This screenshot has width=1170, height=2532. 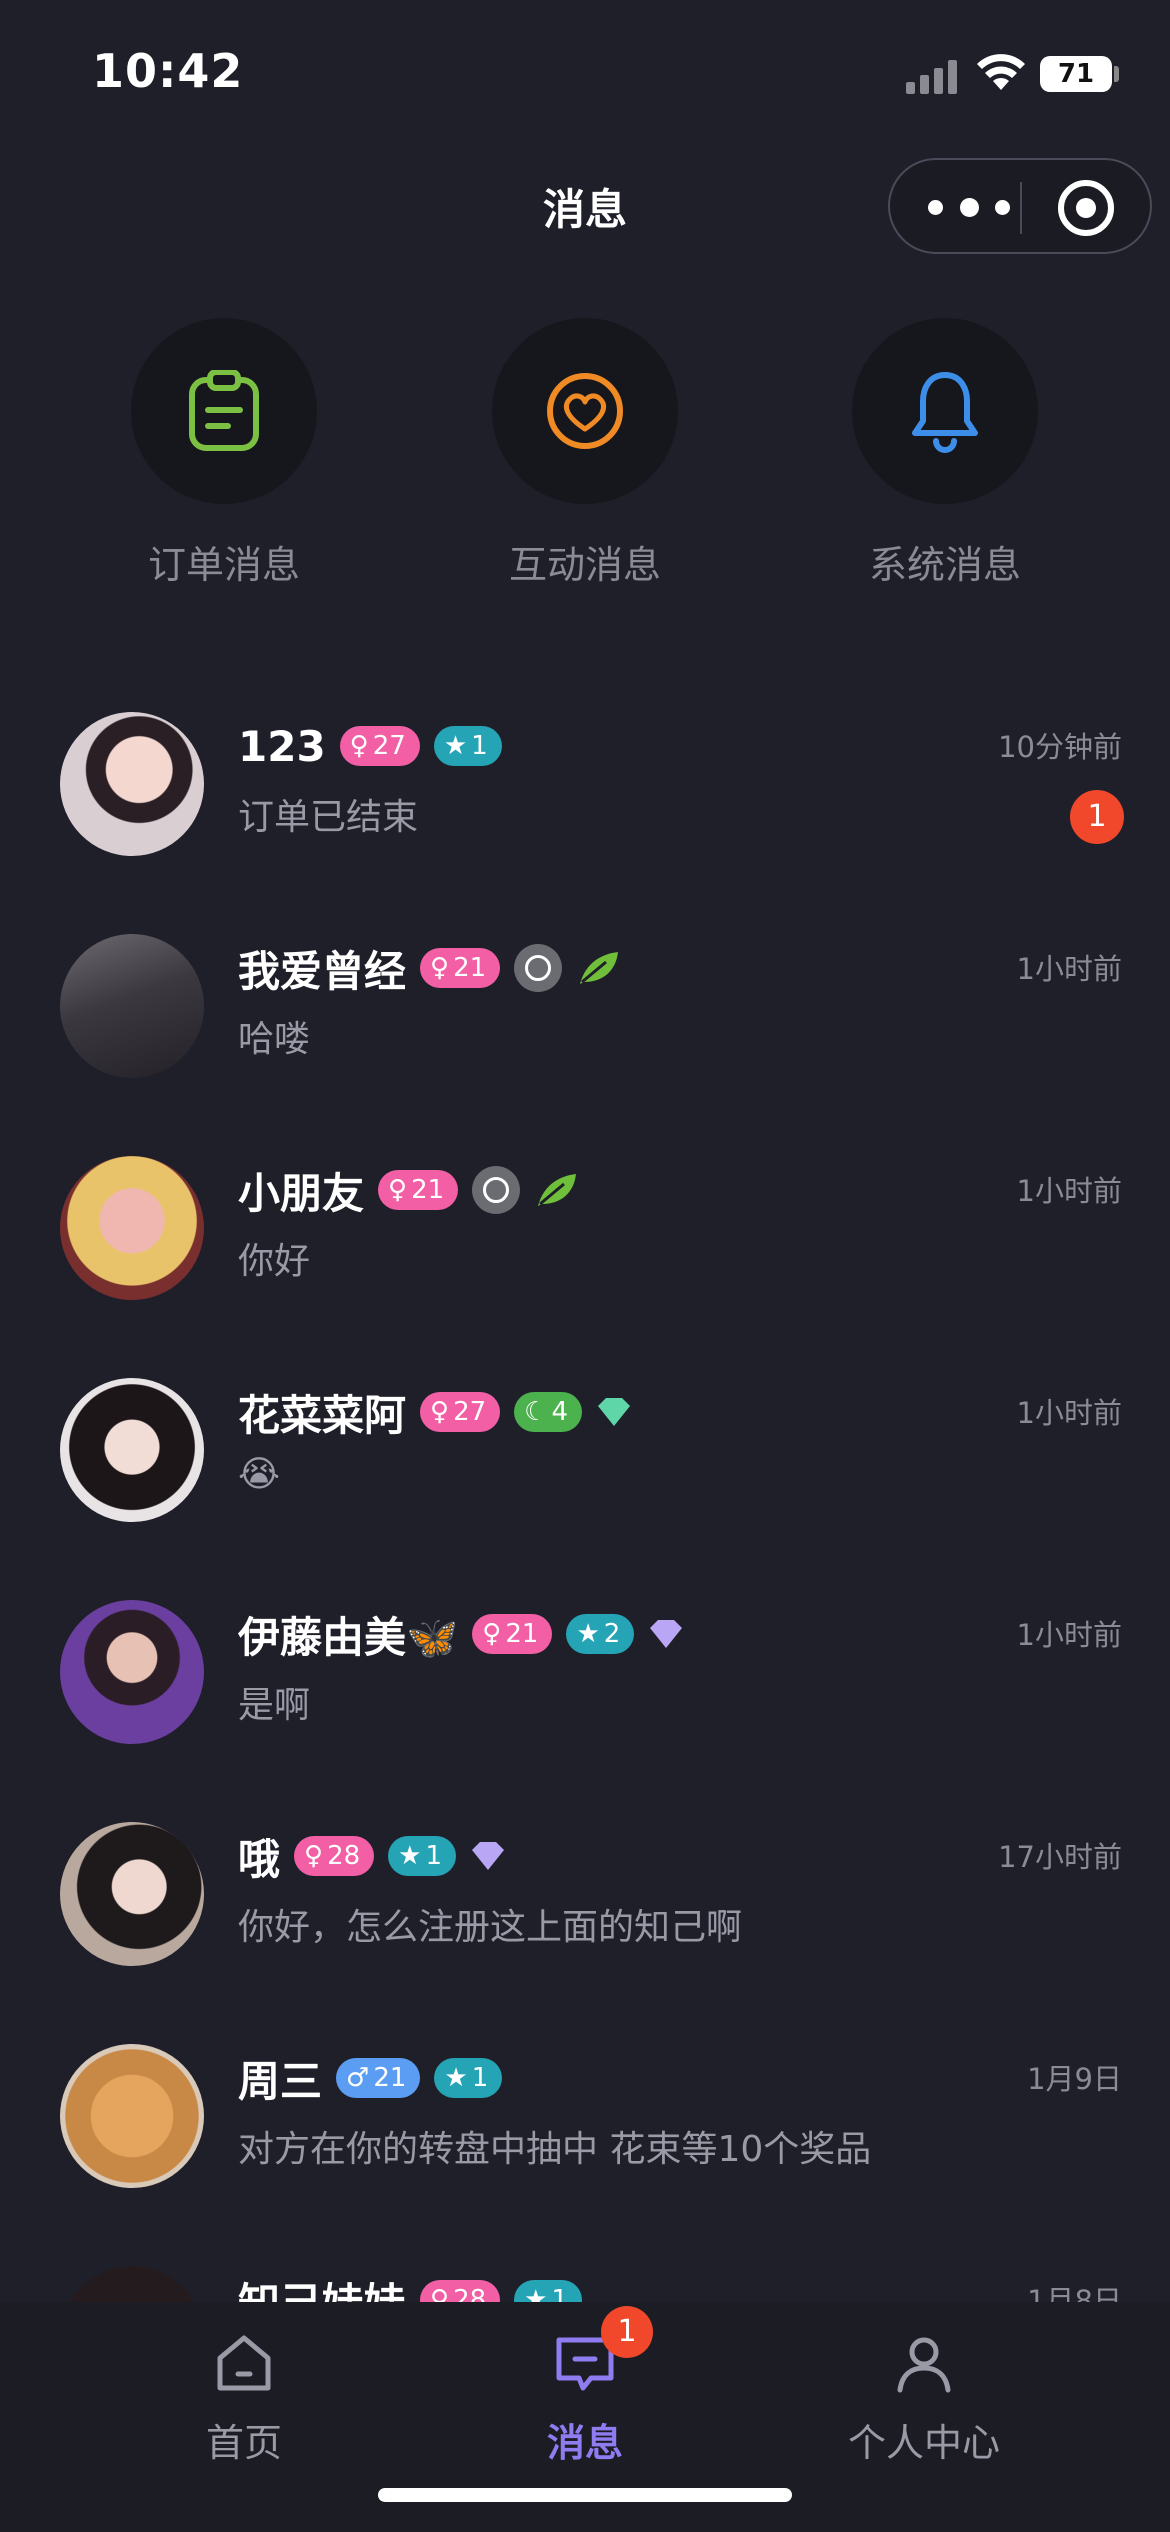 What do you see at coordinates (538, 968) in the screenshot?
I see `level-badge-gray` at bounding box center [538, 968].